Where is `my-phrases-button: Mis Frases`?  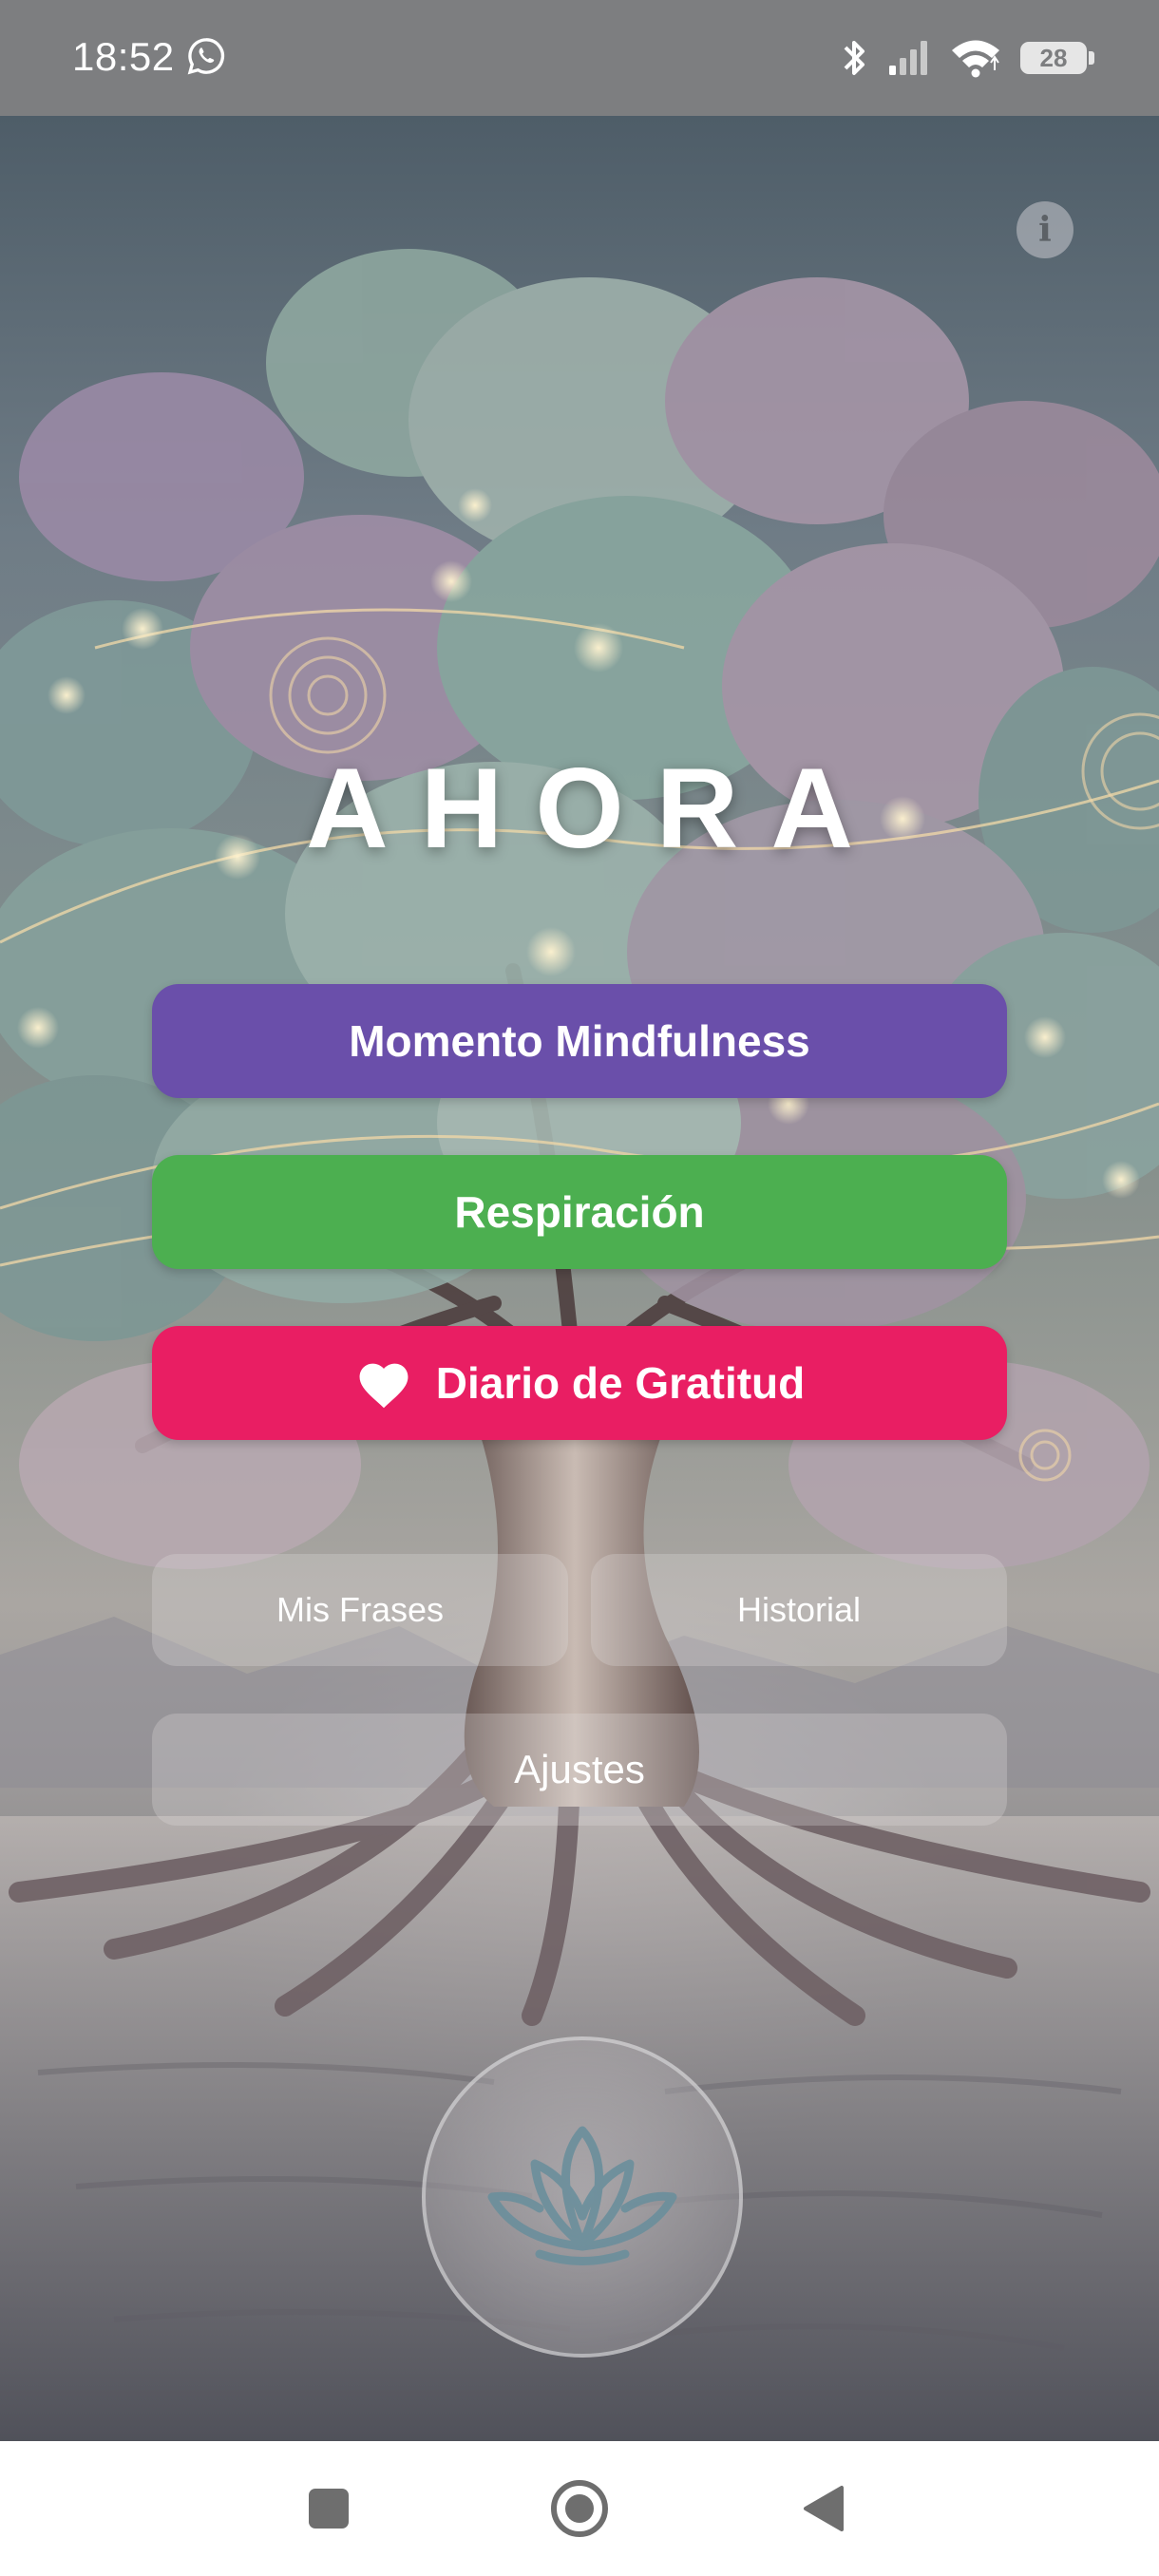 my-phrases-button: Mis Frases is located at coordinates (360, 1610).